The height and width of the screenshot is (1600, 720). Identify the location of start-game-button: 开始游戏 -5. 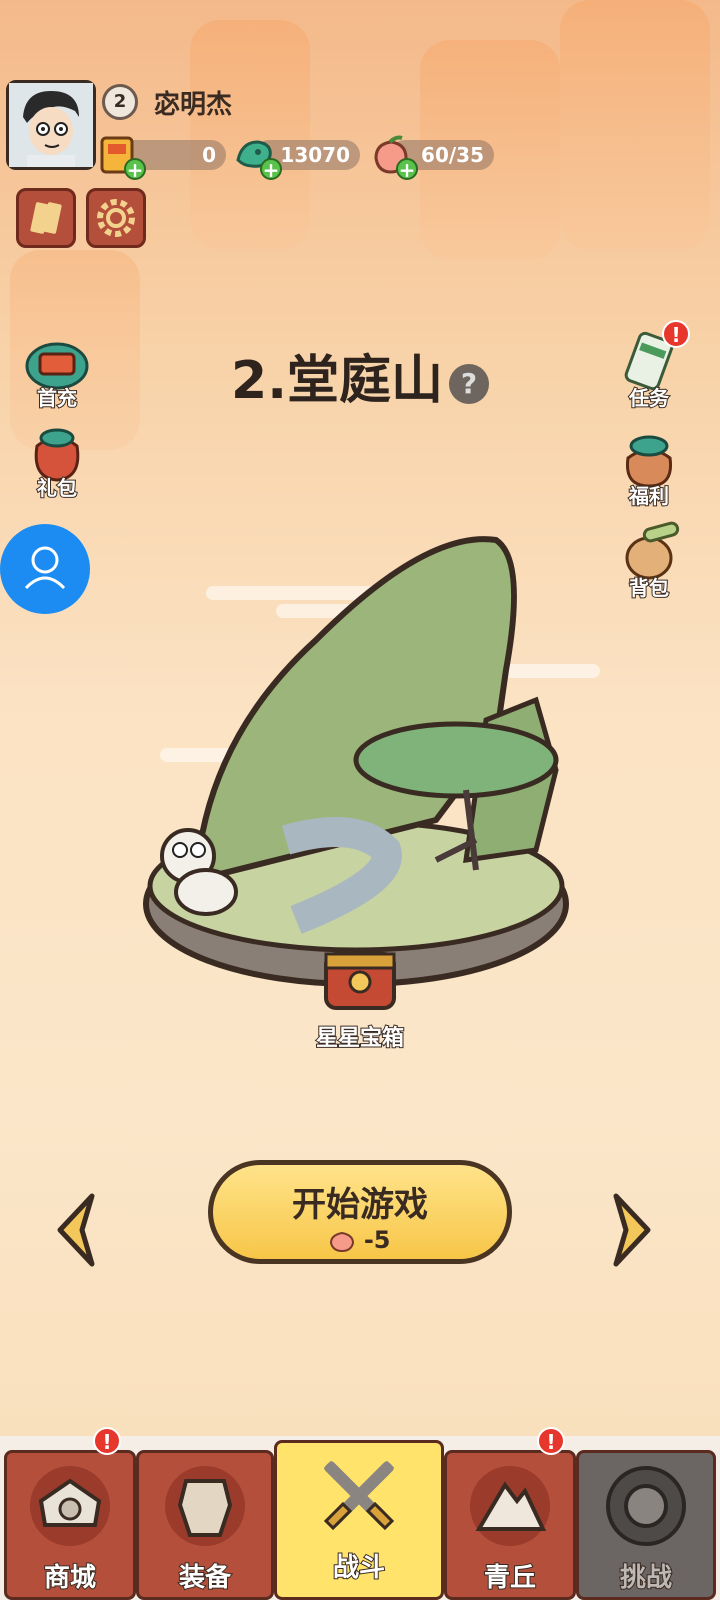
(360, 1212).